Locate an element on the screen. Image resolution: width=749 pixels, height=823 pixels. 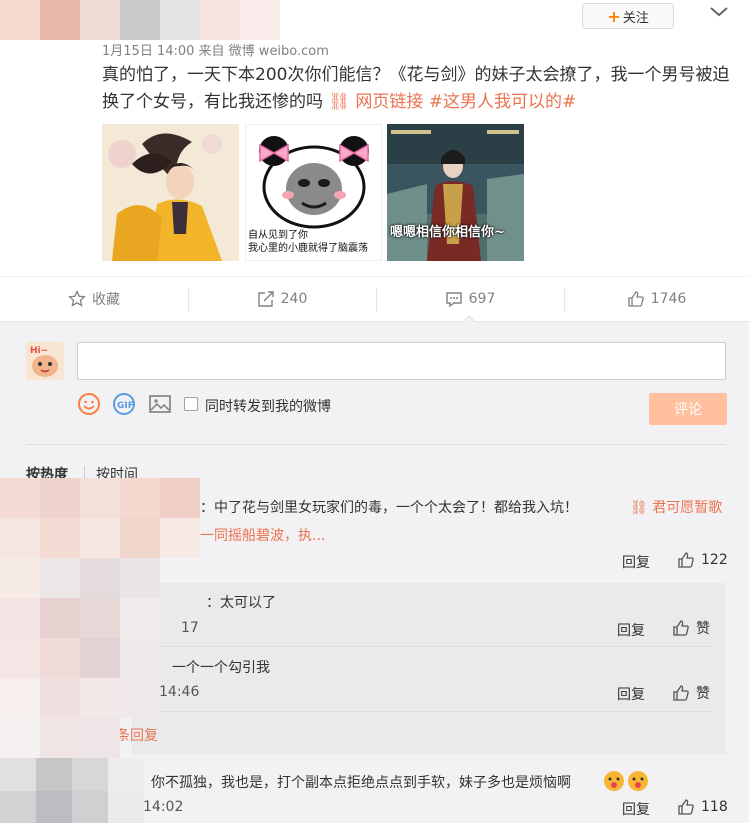
like-button: 1746 is located at coordinates (656, 299).